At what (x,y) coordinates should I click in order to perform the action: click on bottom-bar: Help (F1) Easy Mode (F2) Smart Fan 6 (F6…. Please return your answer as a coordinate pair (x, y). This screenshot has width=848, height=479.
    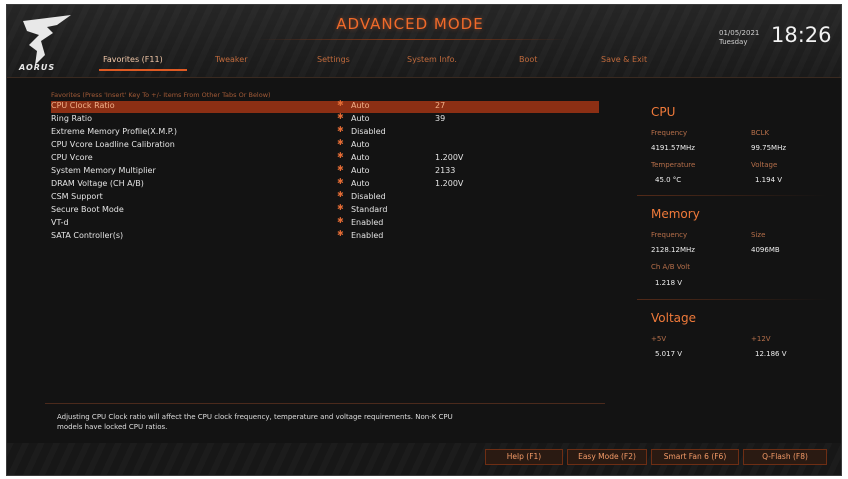
    Looking at the image, I should click on (424, 459).